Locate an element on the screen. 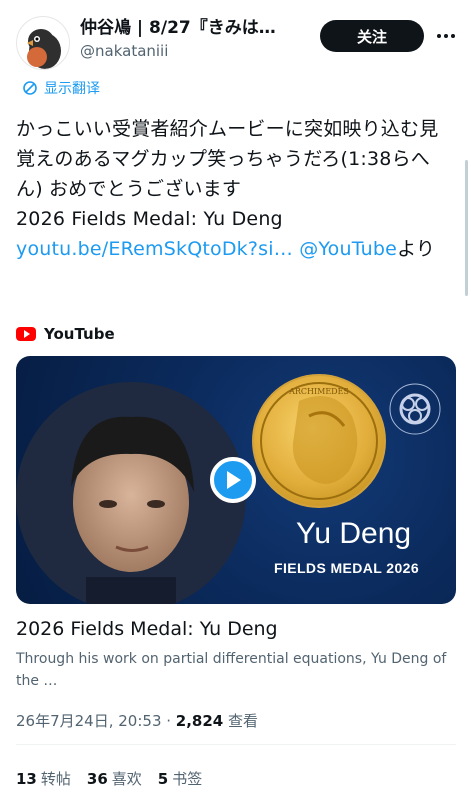 The height and width of the screenshot is (800, 471). medal-text: ARCHIMEDES is located at coordinates (318, 391).